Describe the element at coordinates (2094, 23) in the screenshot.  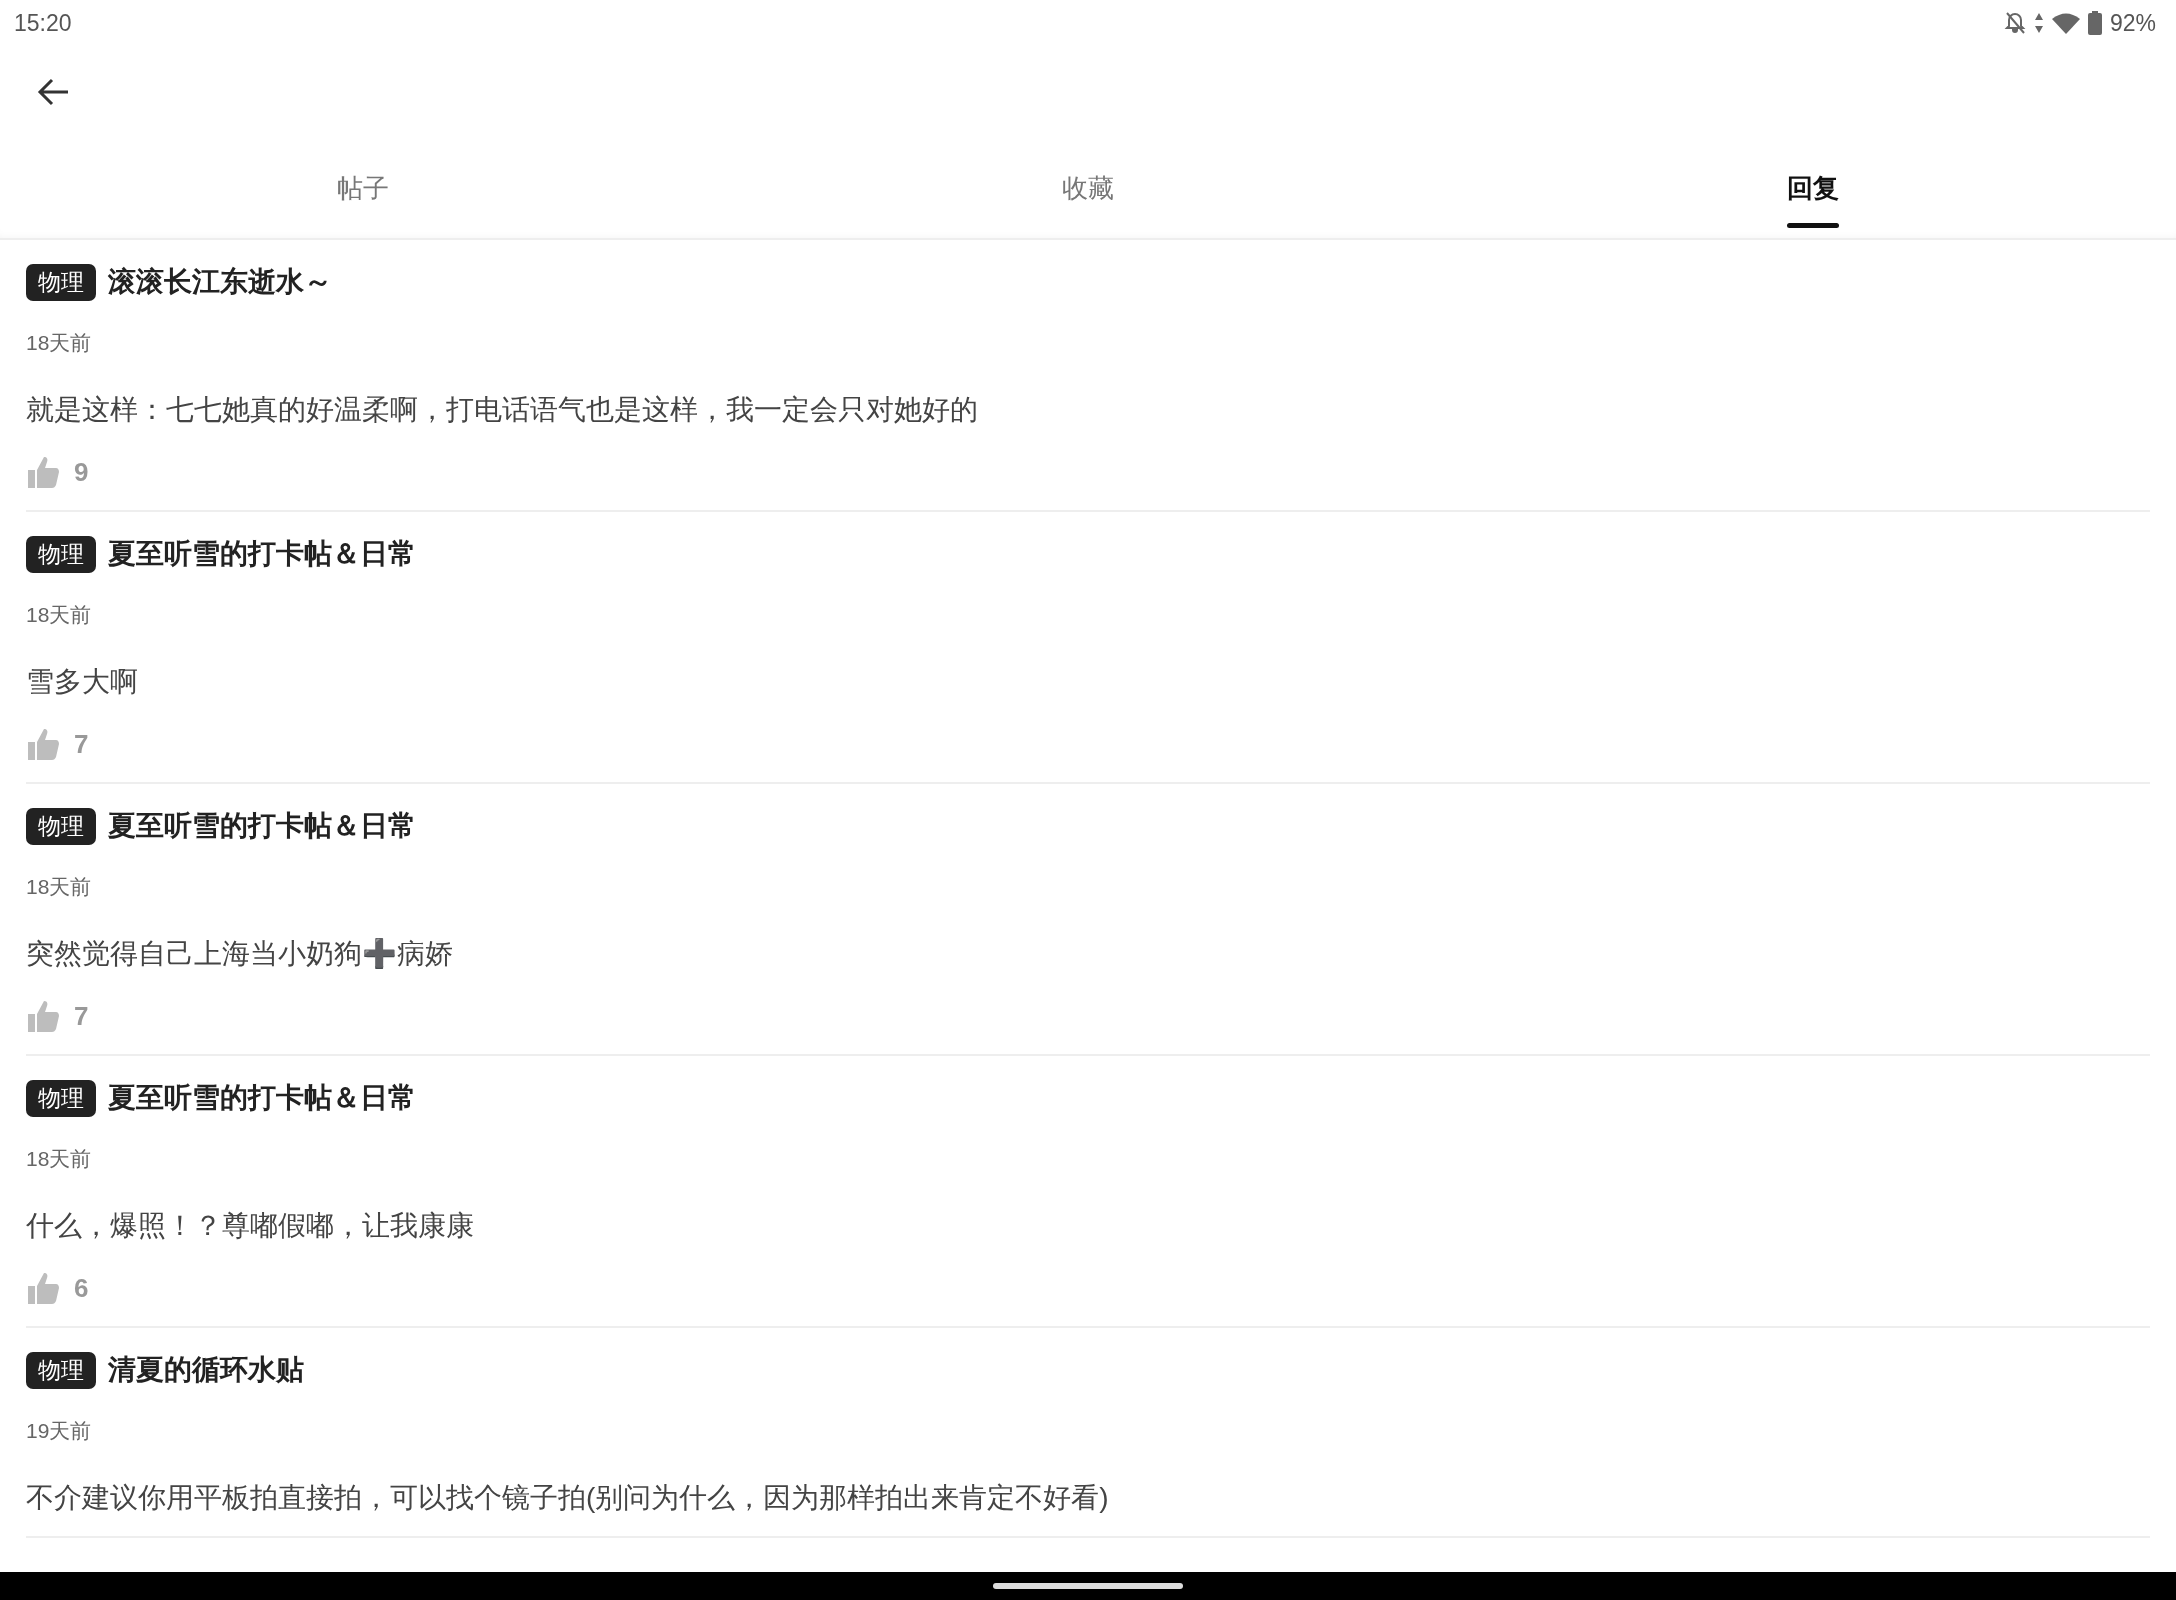
I see `battery-icon` at that location.